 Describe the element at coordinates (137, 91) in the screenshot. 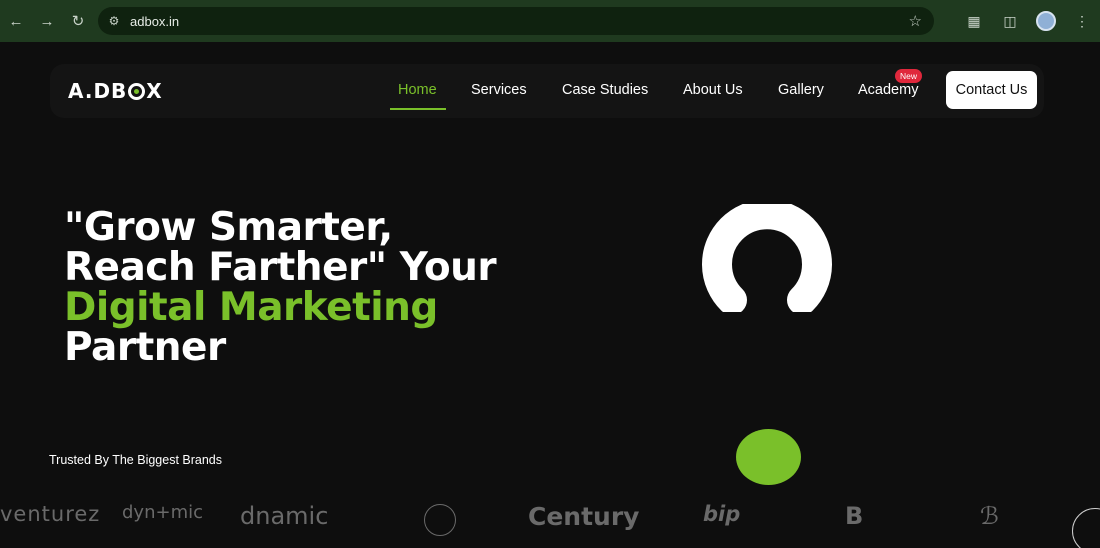

I see `logo-o-icon` at that location.